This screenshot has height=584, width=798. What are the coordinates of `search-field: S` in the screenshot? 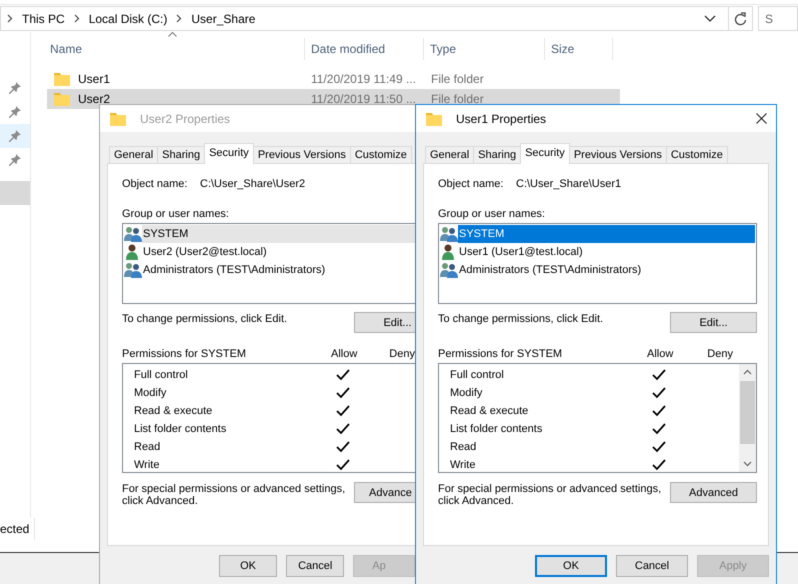 It's located at (778, 18).